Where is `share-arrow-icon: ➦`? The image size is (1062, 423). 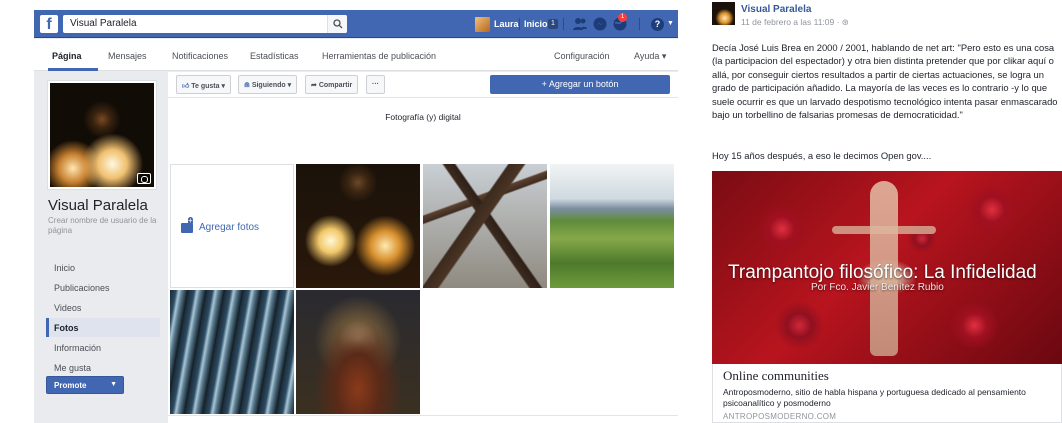
share-arrow-icon: ➦ is located at coordinates (315, 85).